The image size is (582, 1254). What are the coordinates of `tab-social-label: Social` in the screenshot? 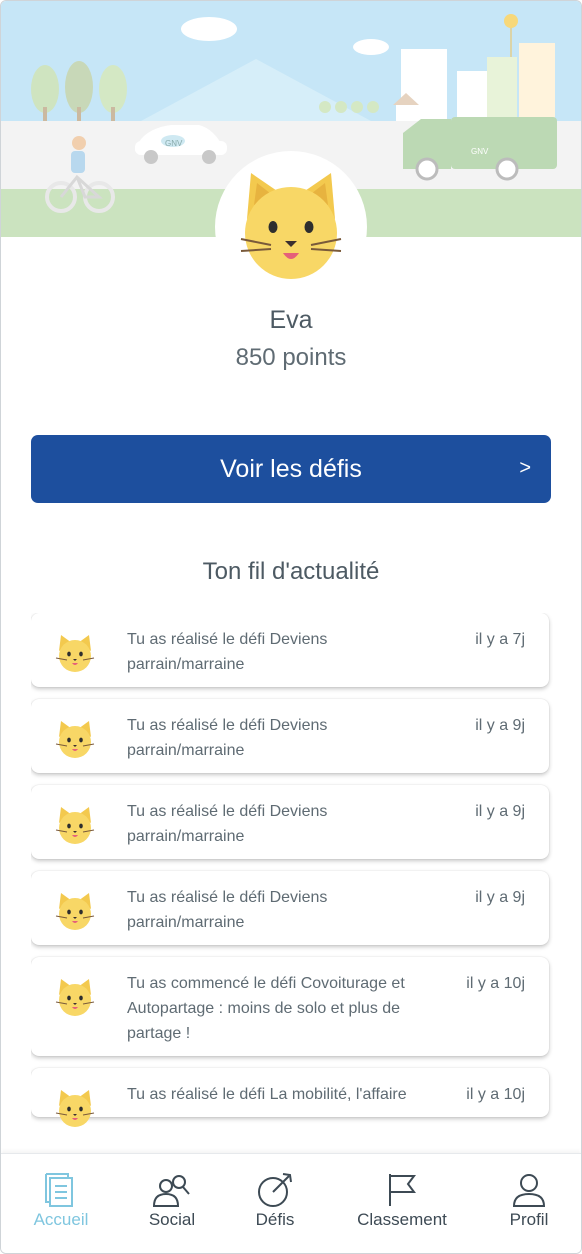 It's located at (172, 1219).